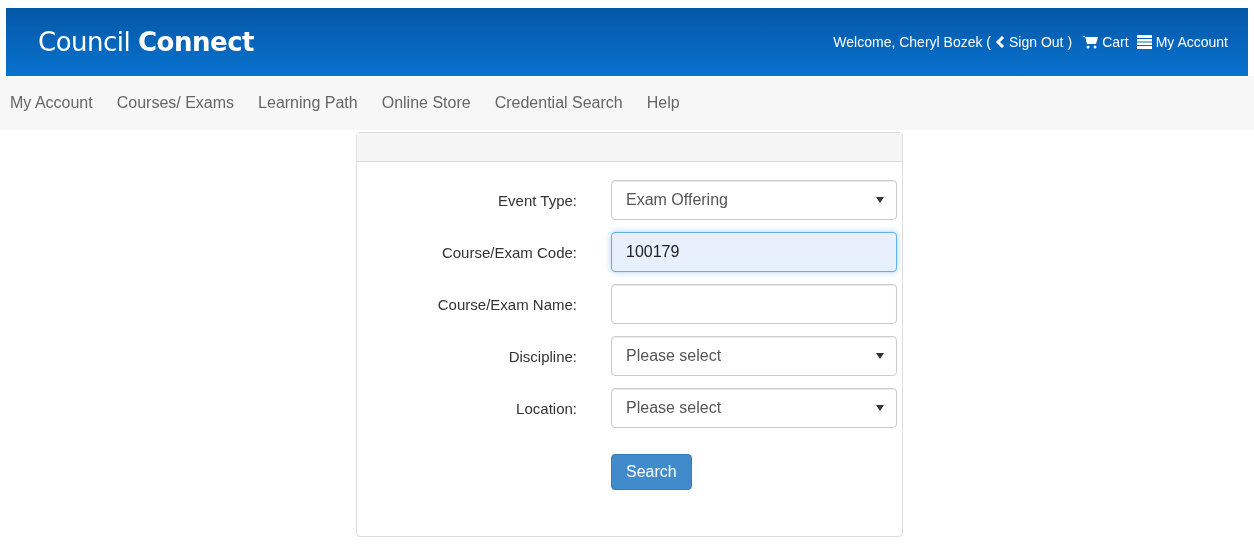 This screenshot has height=560, width=1254. What do you see at coordinates (1105, 42) in the screenshot?
I see `cart-link: Cart` at bounding box center [1105, 42].